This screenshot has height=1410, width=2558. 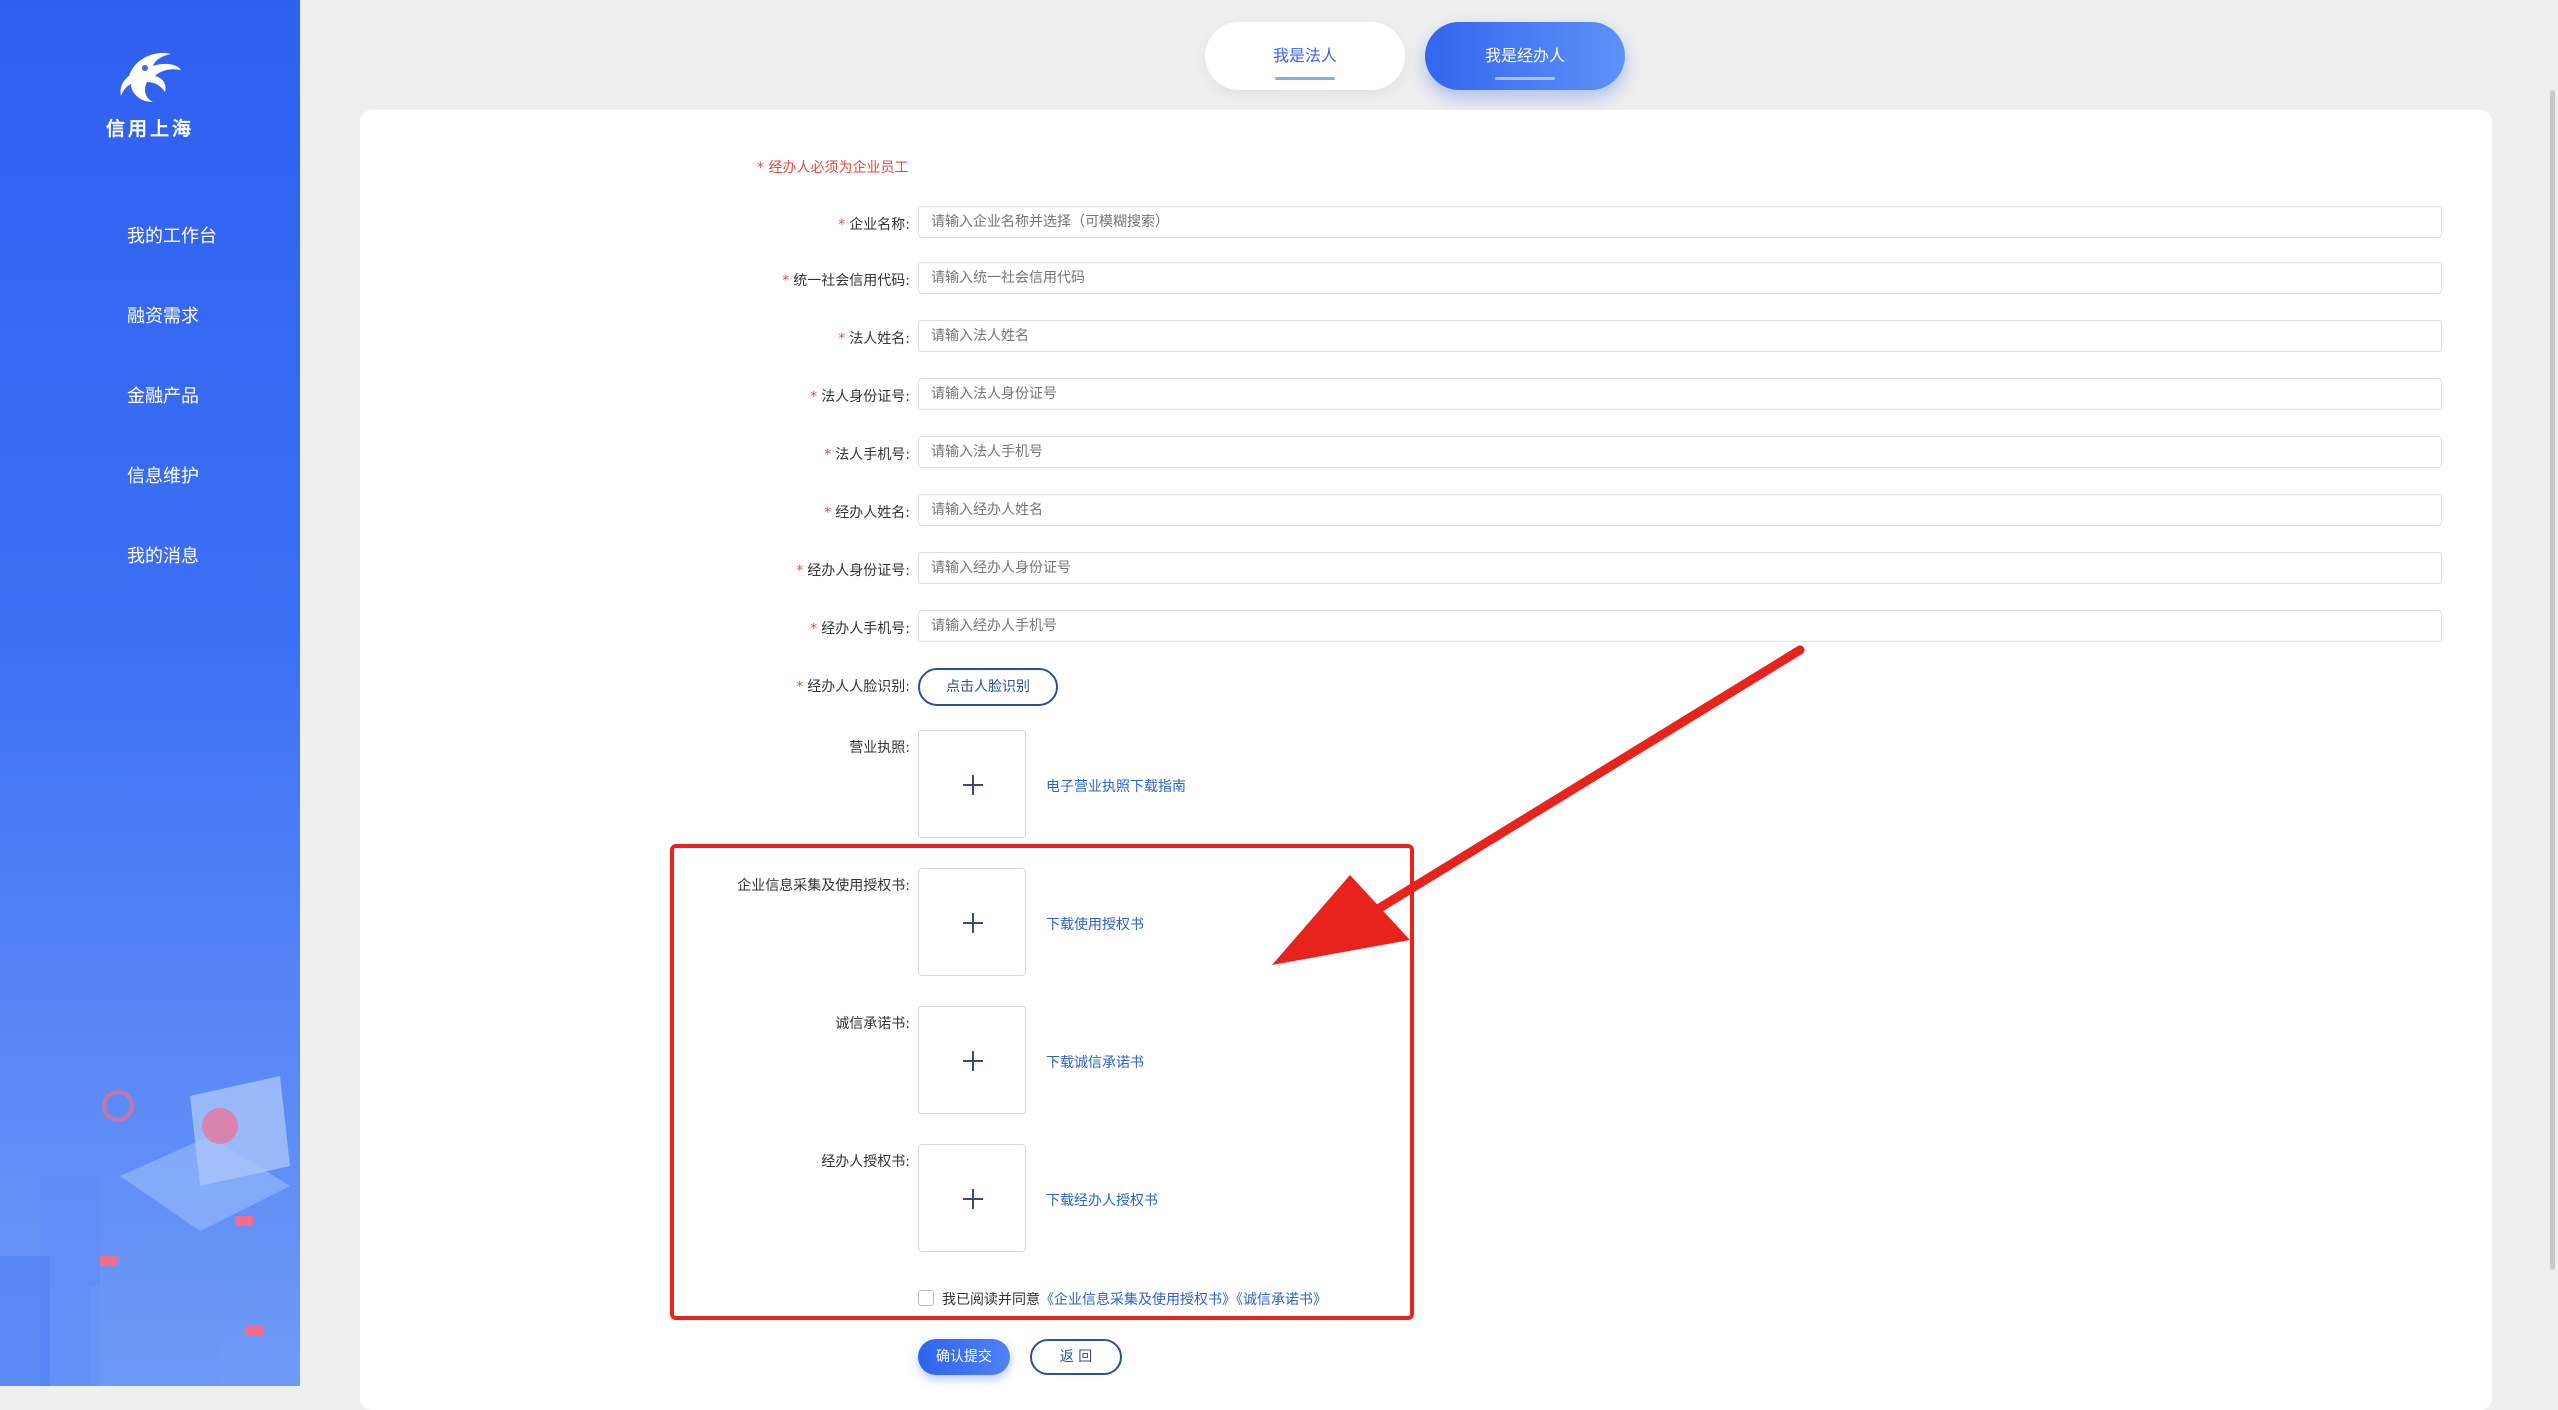 What do you see at coordinates (1680, 222) in the screenshot?
I see `company-name-input` at bounding box center [1680, 222].